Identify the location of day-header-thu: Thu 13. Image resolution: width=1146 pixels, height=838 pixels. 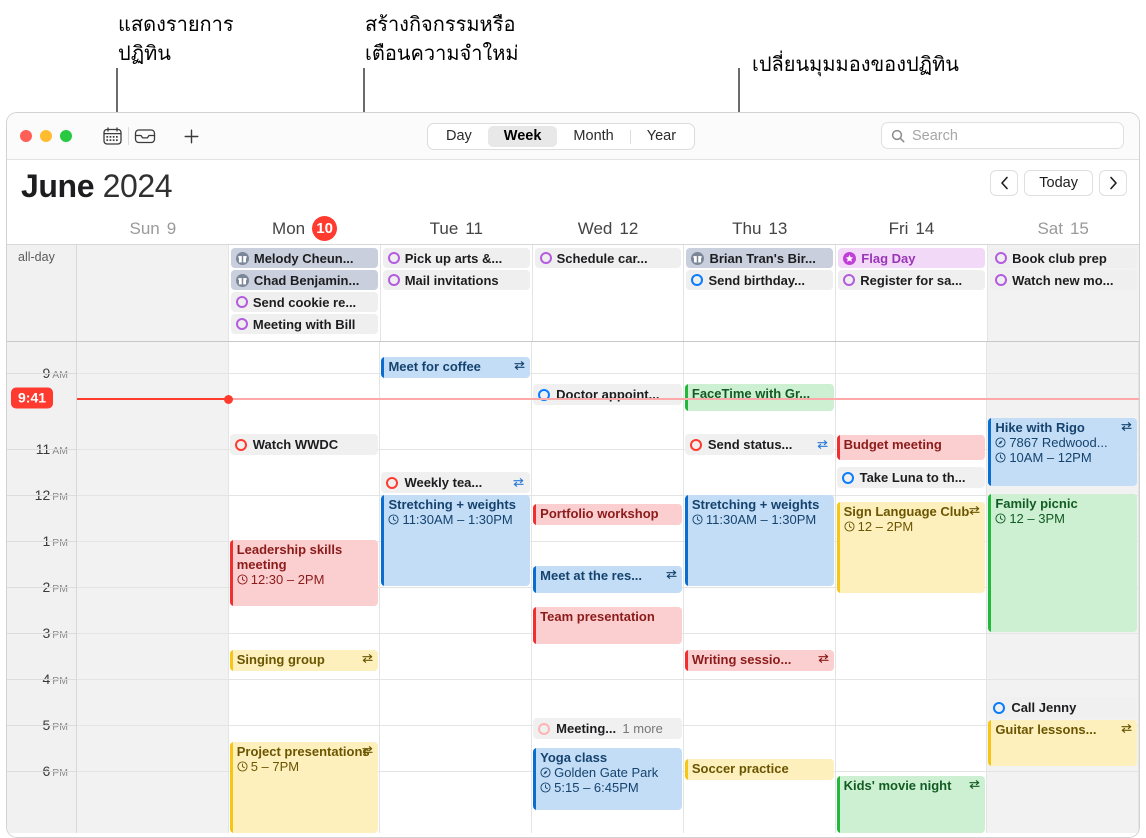
(760, 228).